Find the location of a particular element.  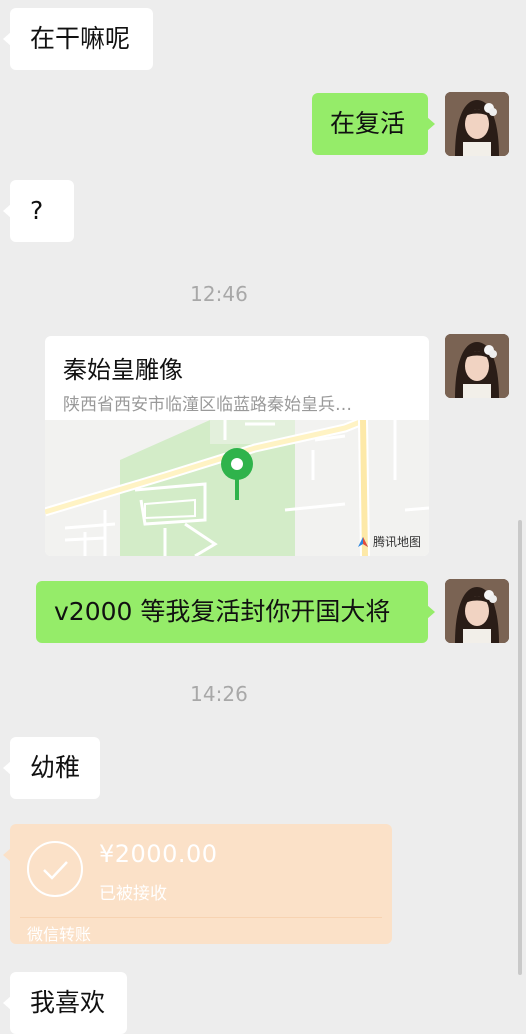

map-brand: 腾讯地图 is located at coordinates (388, 541).